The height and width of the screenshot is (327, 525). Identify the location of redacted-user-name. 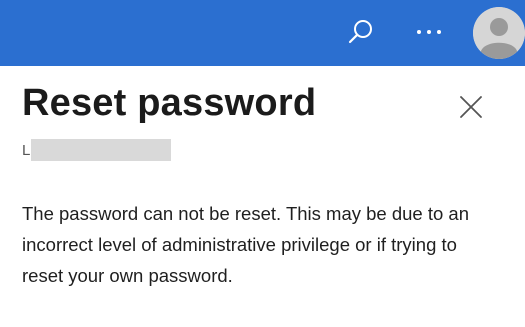
(101, 150).